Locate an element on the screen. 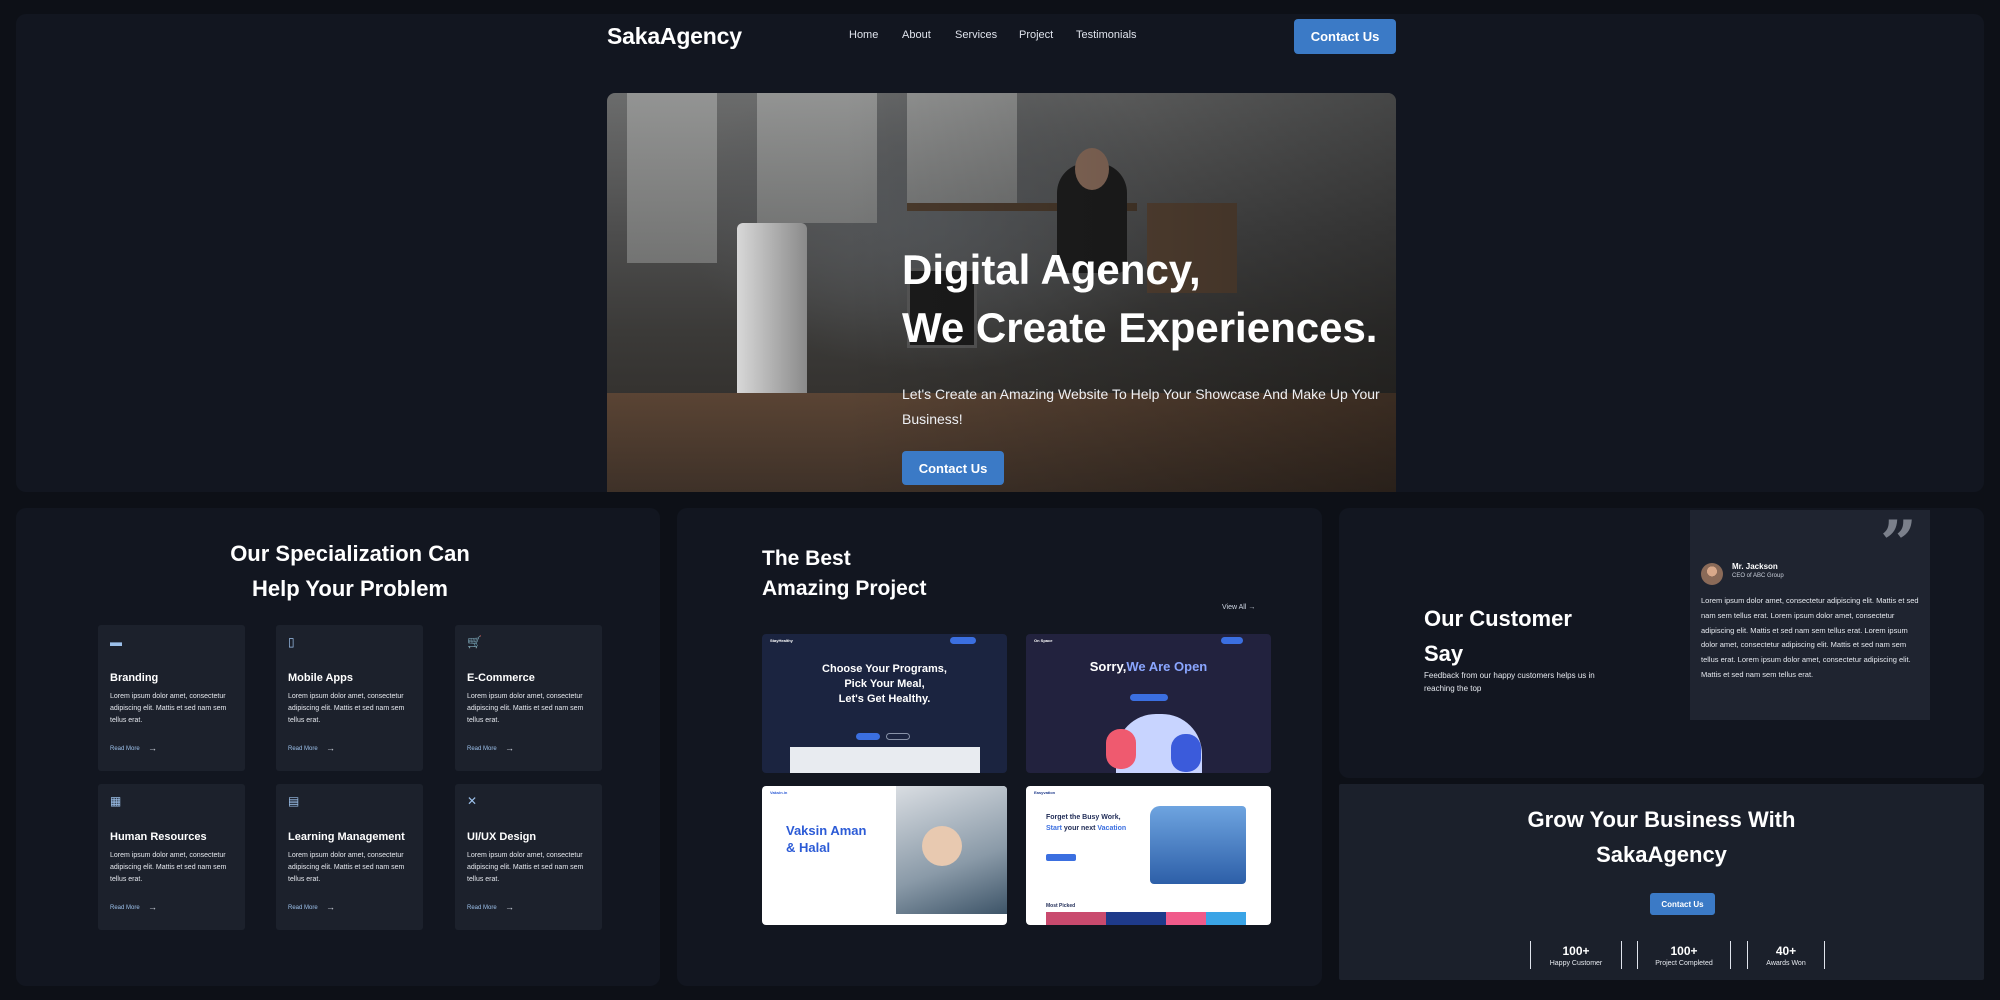 Image resolution: width=2000 pixels, height=1000 pixels. nav-home: Home is located at coordinates (863, 35).